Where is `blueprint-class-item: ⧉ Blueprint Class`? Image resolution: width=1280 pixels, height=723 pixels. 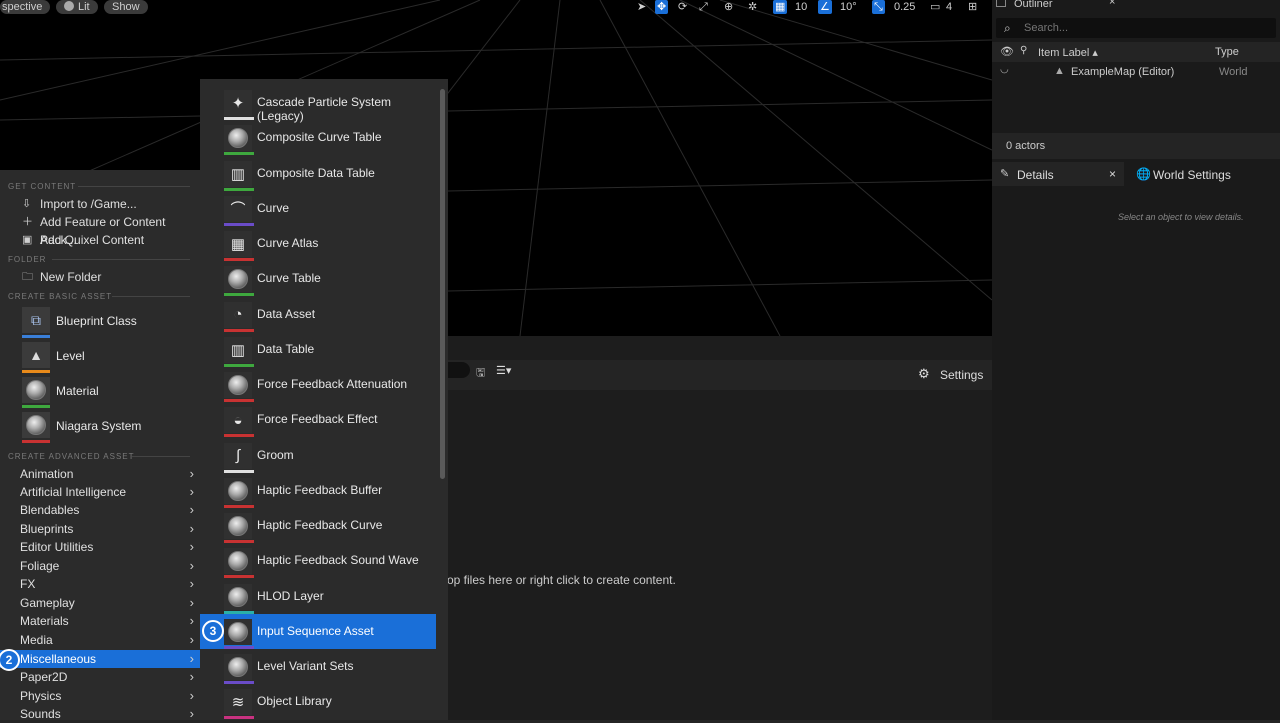 blueprint-class-item: ⧉ Blueprint Class is located at coordinates (100, 322).